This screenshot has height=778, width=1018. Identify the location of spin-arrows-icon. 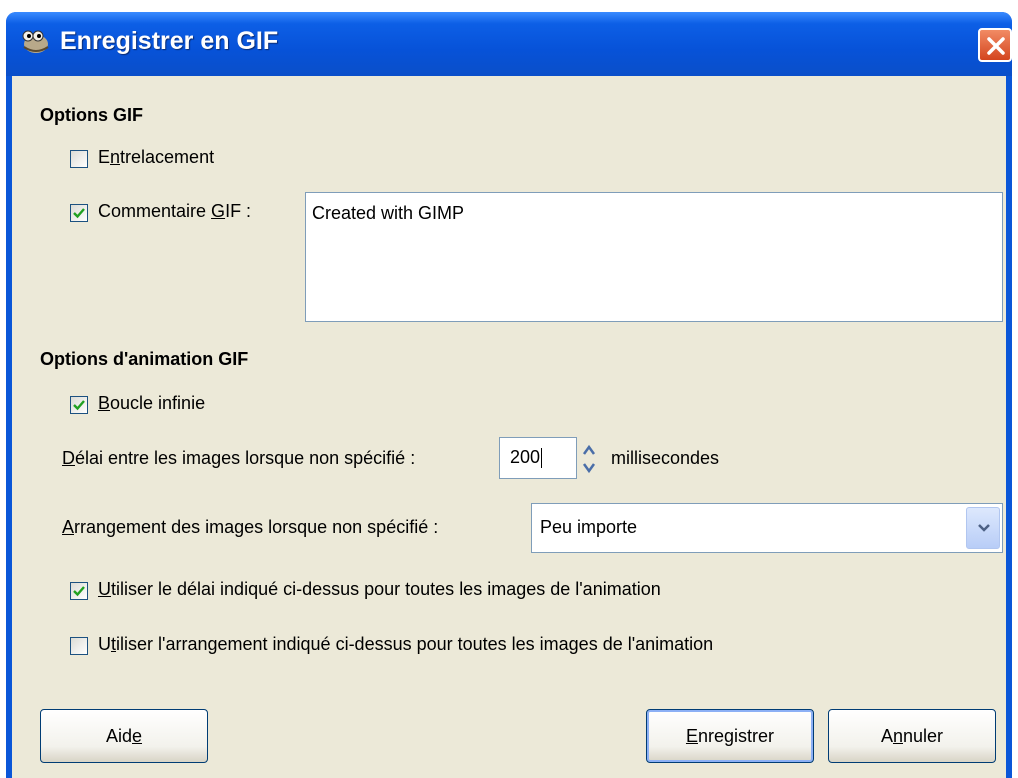
(589, 459).